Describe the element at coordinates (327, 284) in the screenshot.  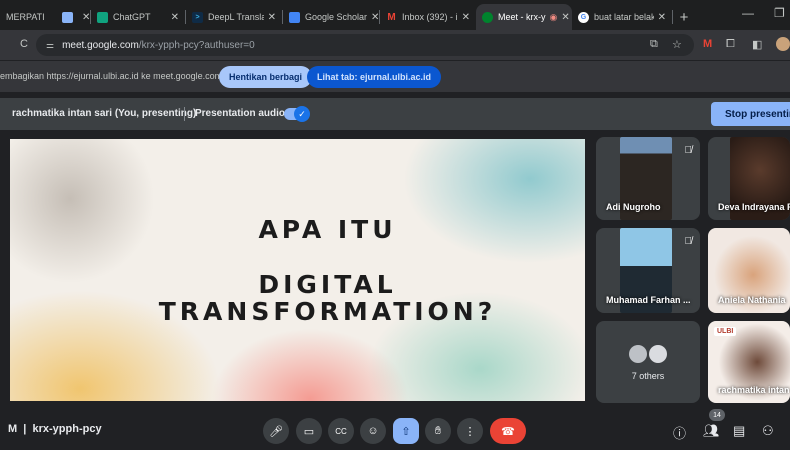
I see `slide-title-line-2: DIGITAL` at that location.